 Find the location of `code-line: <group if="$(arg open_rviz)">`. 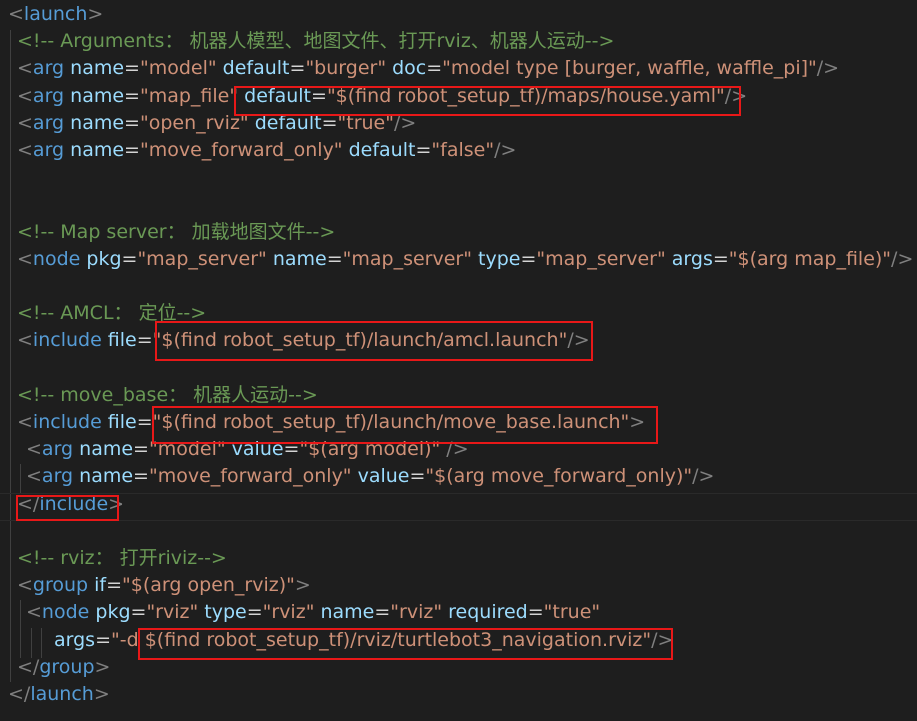

code-line: <group if="$(arg open_rviz)"> is located at coordinates (164, 585).